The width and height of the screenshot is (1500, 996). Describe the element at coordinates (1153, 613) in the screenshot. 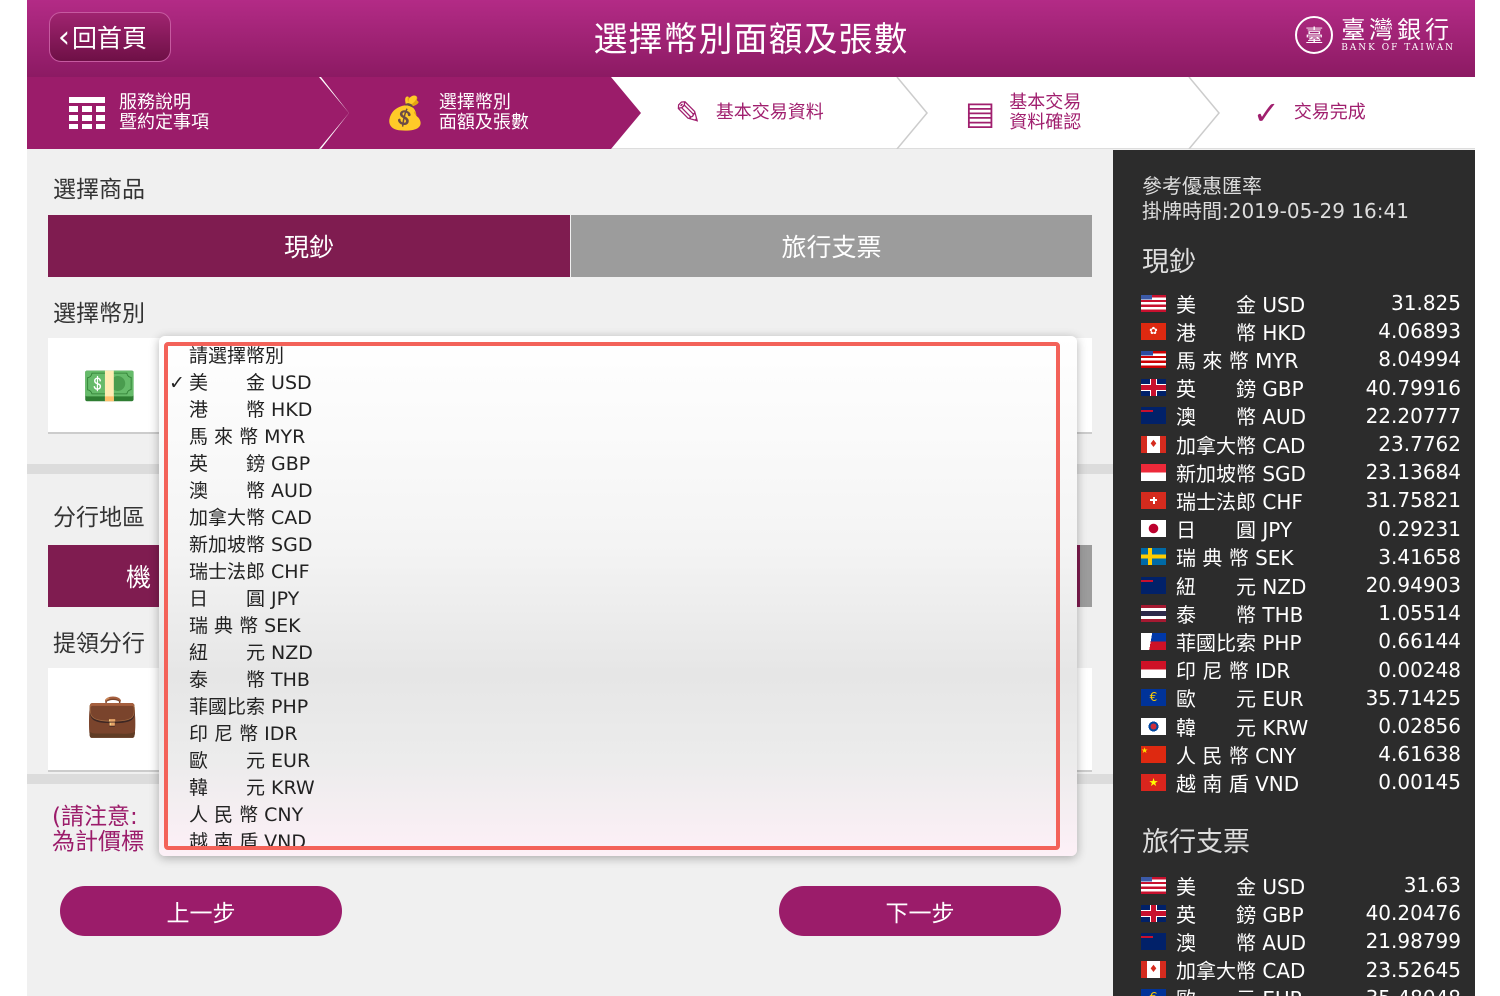

I see `th-flag-icon` at that location.